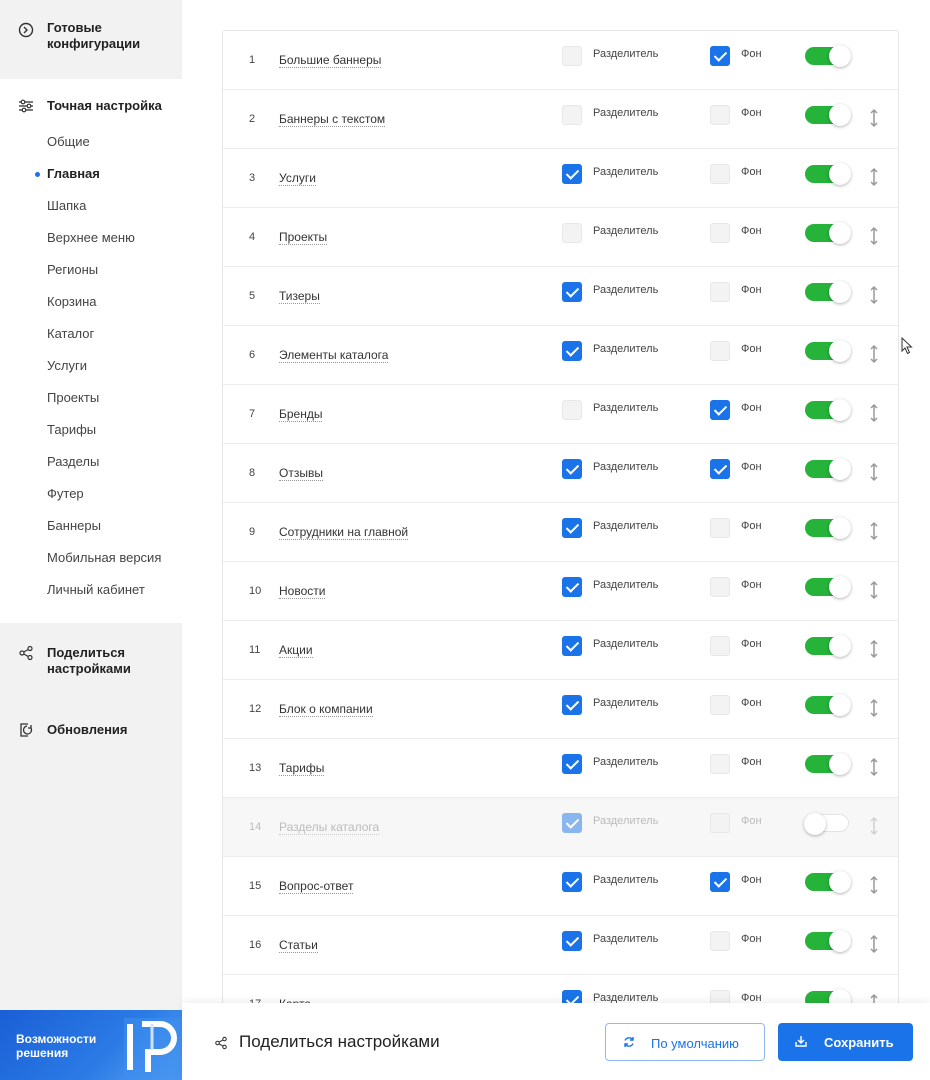  What do you see at coordinates (329, 827) in the screenshot?
I see `block-name: Разделы каталога` at bounding box center [329, 827].